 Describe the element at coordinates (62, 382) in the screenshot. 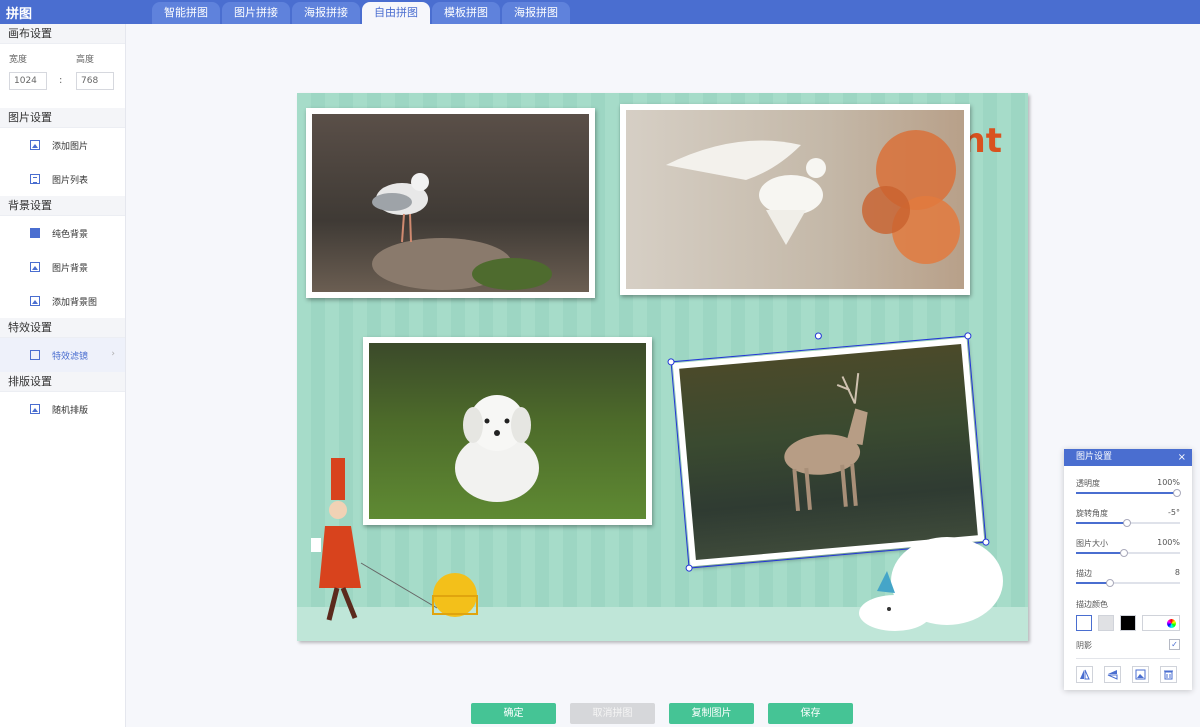

I see `layout-settings-title: 排版设置` at that location.